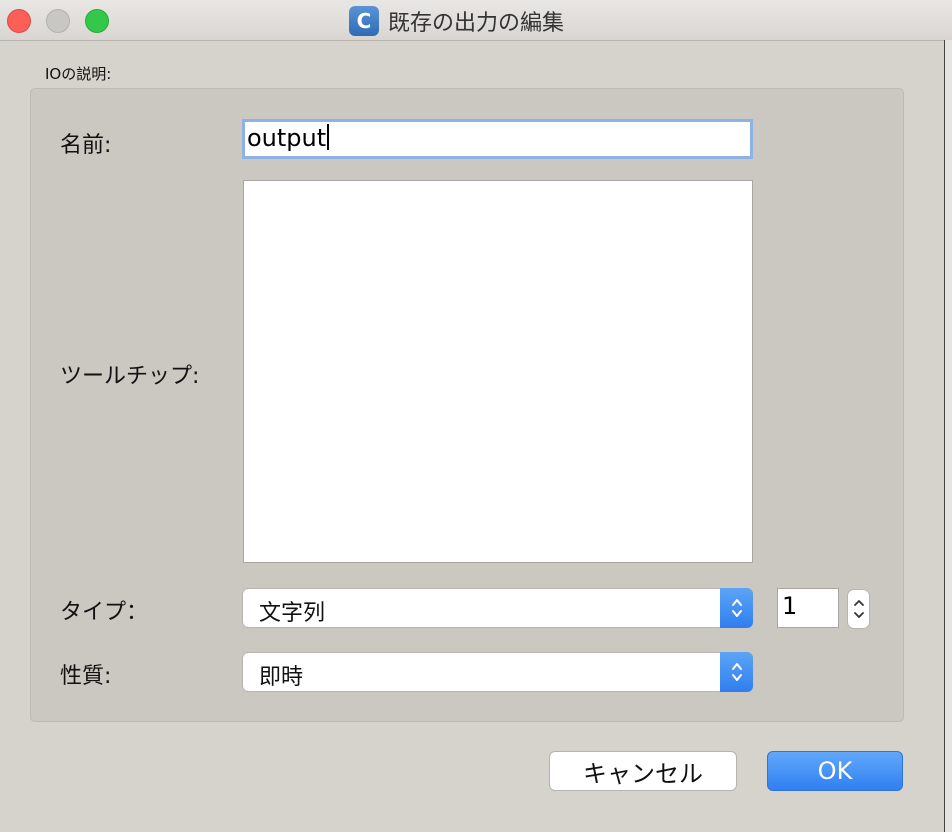  Describe the element at coordinates (859, 615) in the screenshot. I see `chevron-down-icon` at that location.